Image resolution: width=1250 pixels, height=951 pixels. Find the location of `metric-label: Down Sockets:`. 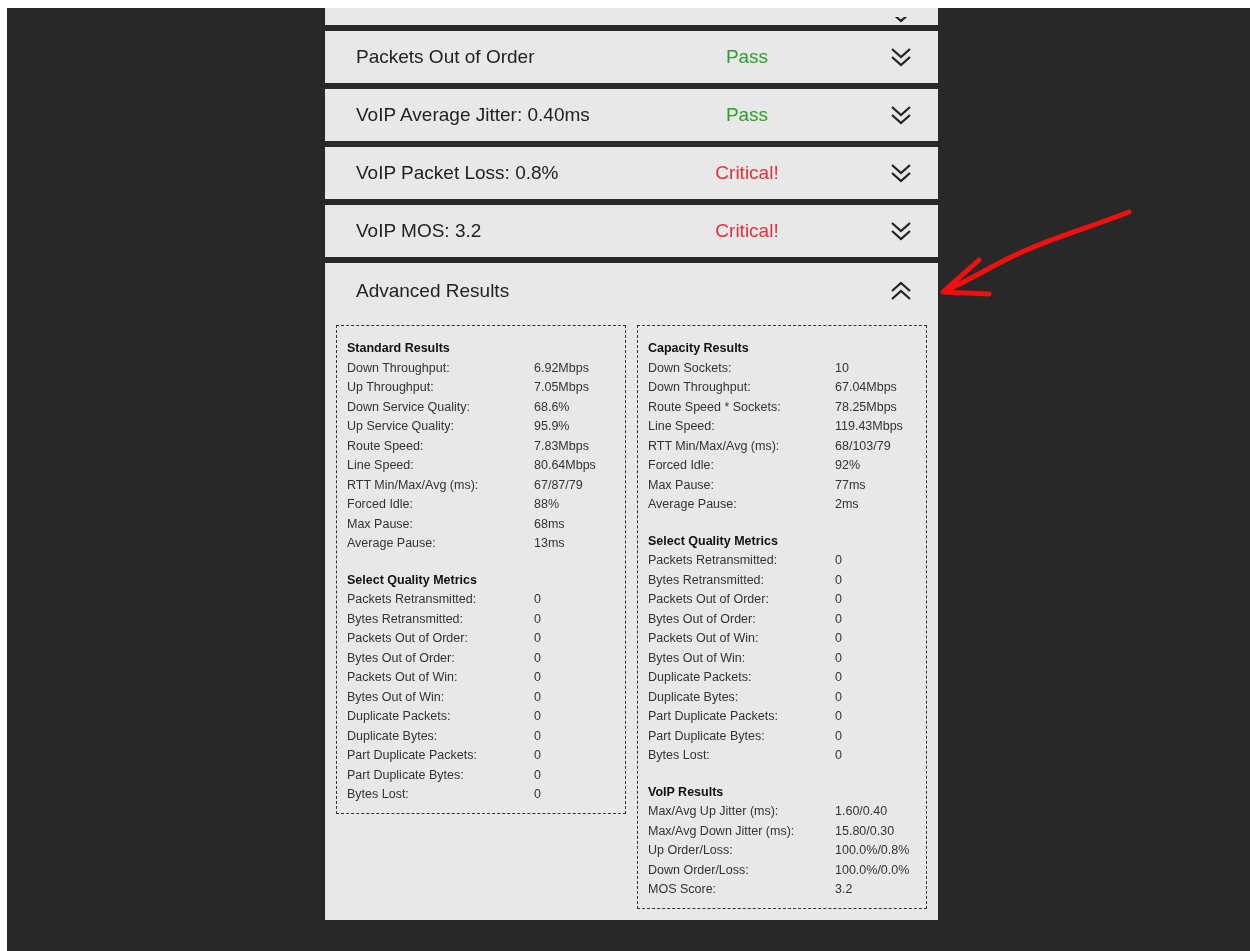

metric-label: Down Sockets: is located at coordinates (690, 368).